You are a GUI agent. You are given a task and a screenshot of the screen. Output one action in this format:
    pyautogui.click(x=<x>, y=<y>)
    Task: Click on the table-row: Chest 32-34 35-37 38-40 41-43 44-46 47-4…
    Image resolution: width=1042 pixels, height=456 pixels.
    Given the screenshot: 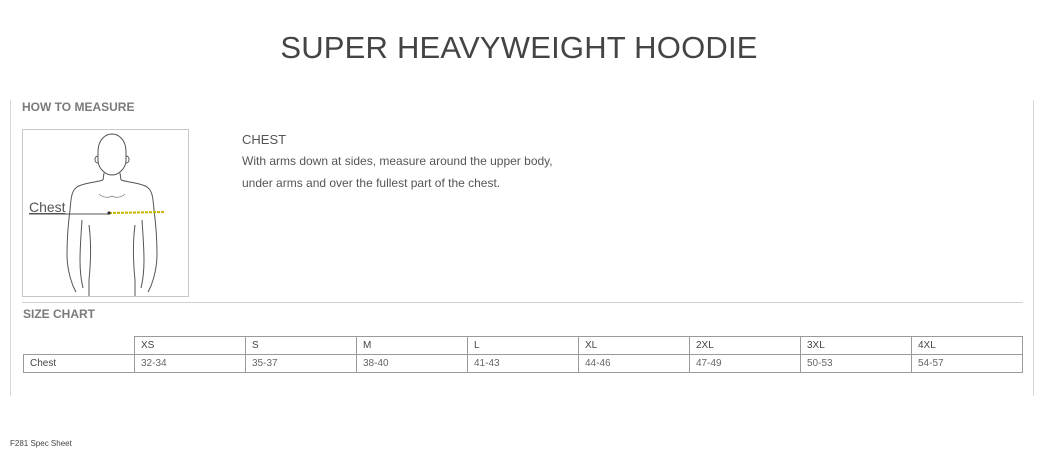 What is the action you would take?
    pyautogui.click(x=523, y=363)
    